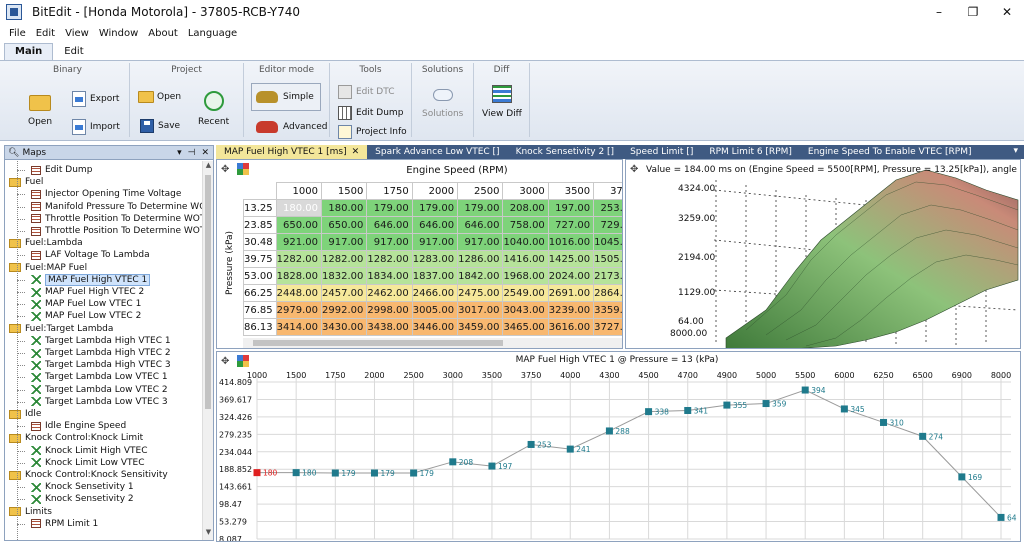  I want to click on tree-map-item: Knock Sensetivity 2, so click(82, 499).